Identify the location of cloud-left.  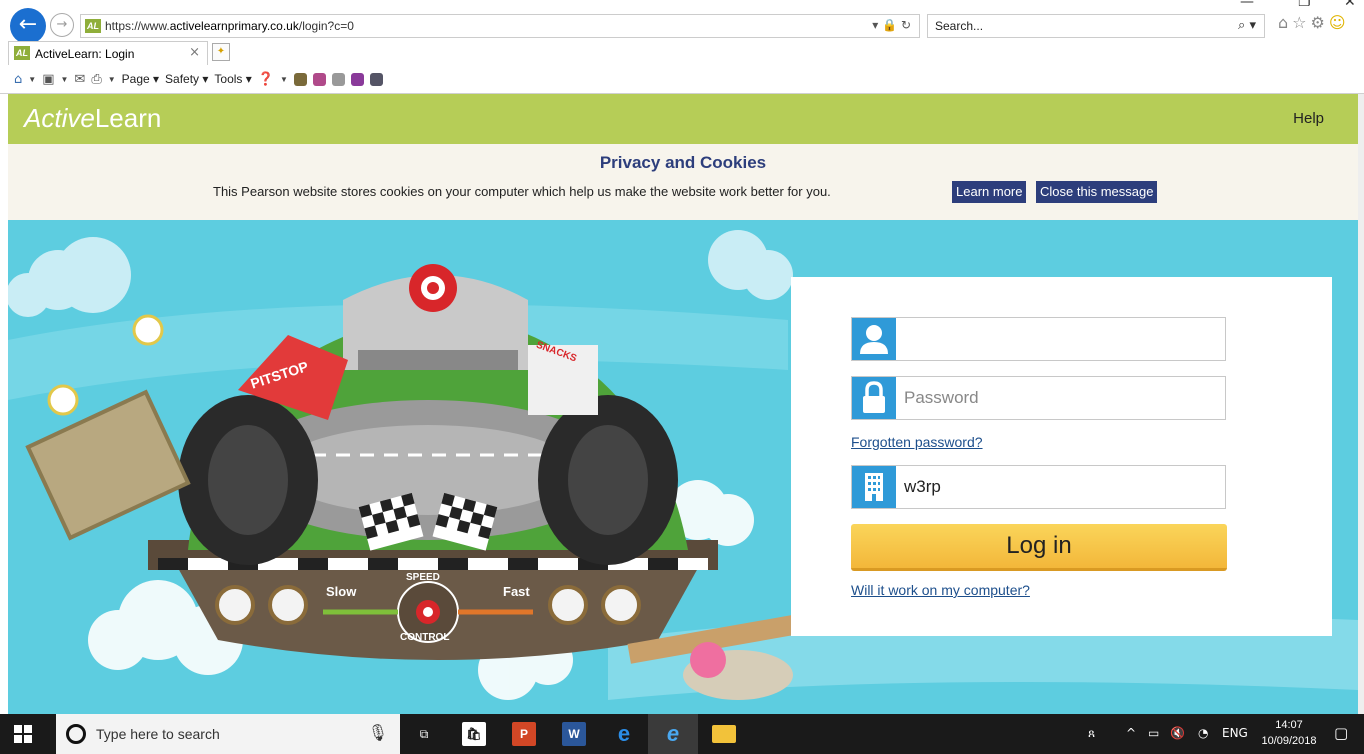
(69, 277).